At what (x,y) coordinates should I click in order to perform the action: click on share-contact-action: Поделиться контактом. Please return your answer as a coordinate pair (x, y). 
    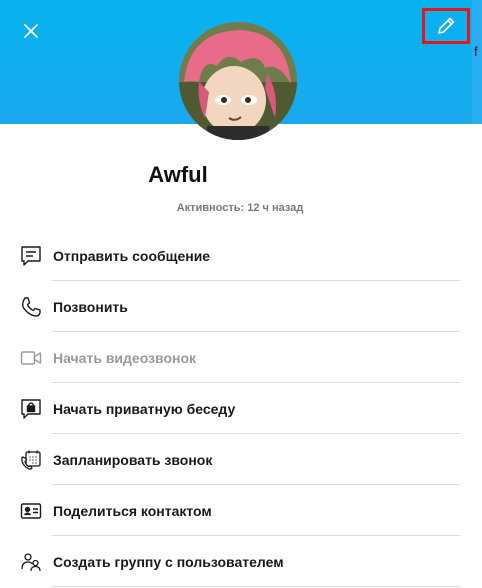
    Looking at the image, I should click on (230, 510).